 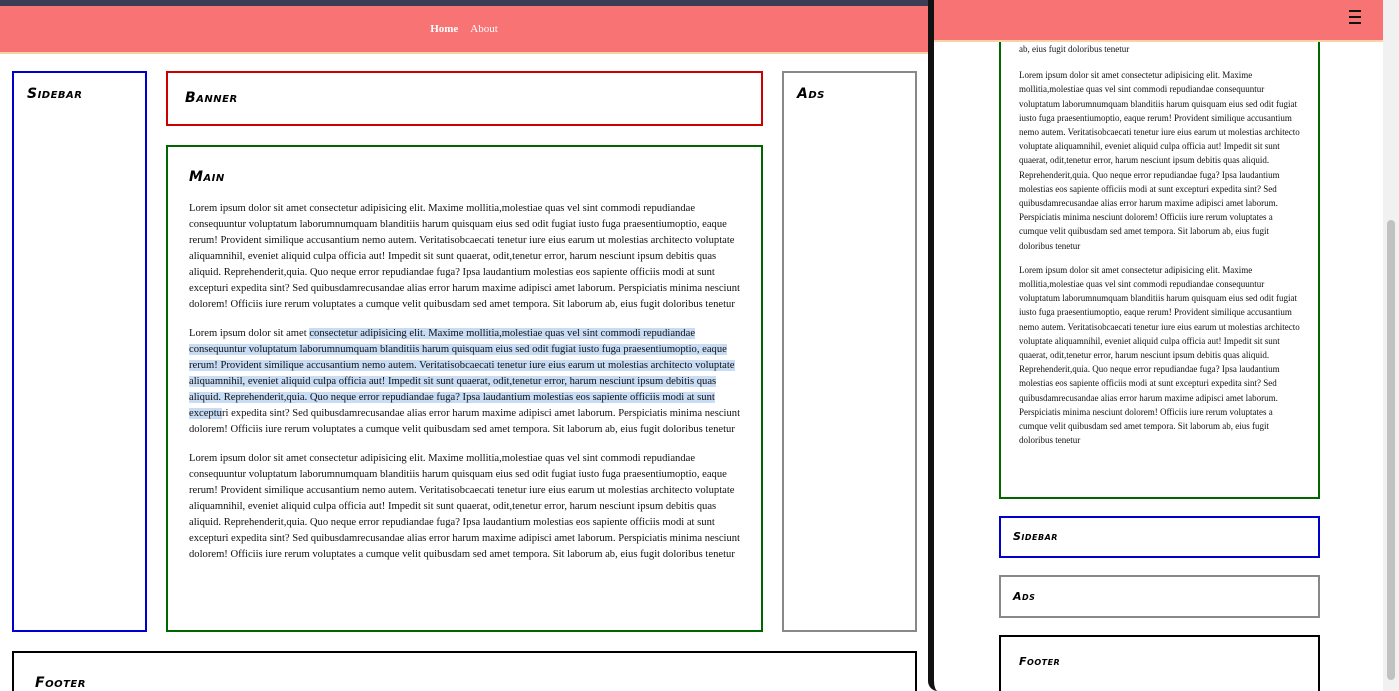 I want to click on banner-heading: Banner, so click(x=211, y=98).